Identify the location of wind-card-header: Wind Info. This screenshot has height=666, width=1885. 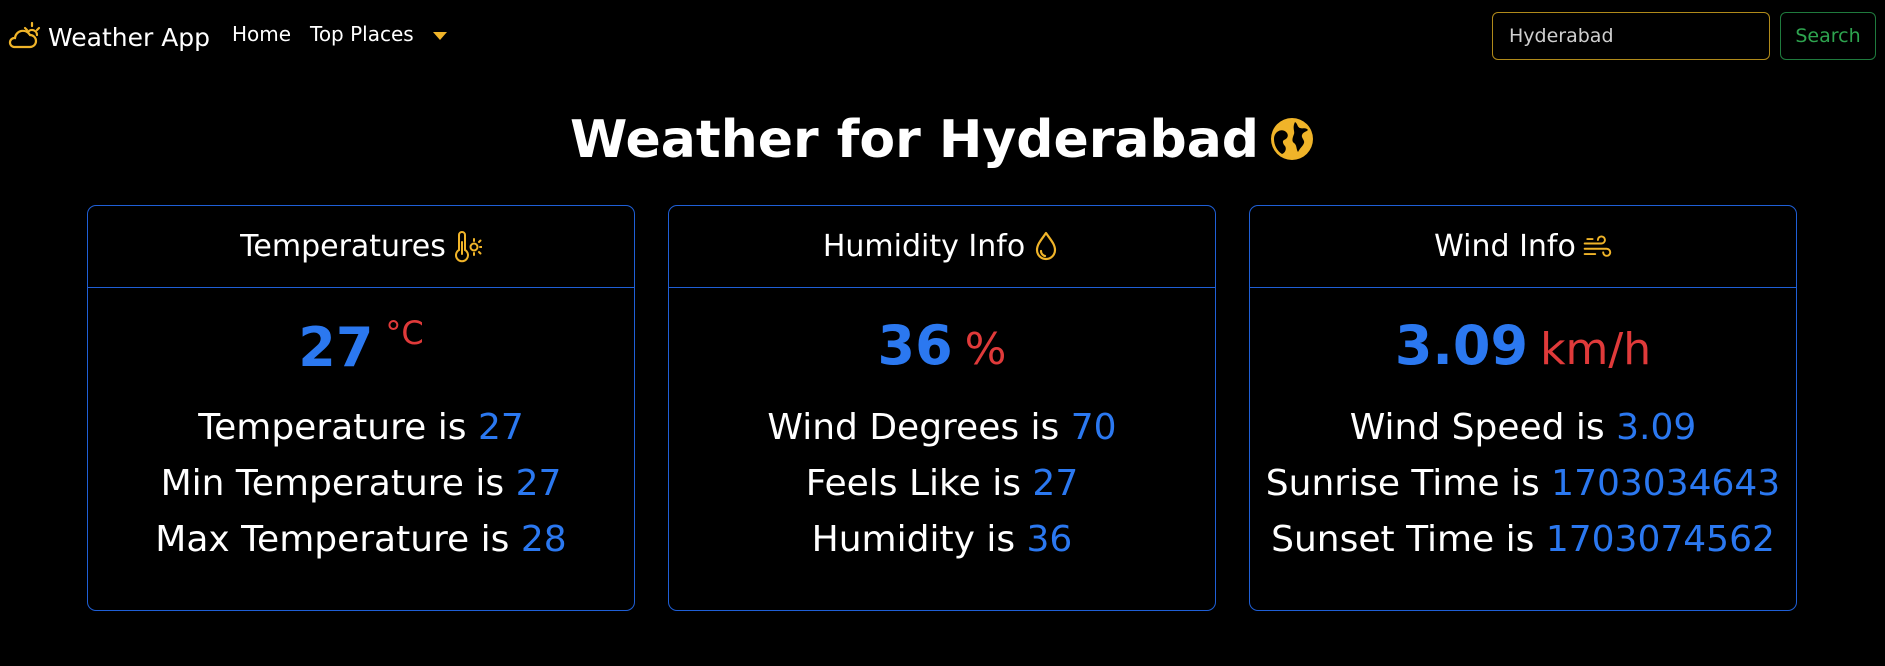
(1523, 247).